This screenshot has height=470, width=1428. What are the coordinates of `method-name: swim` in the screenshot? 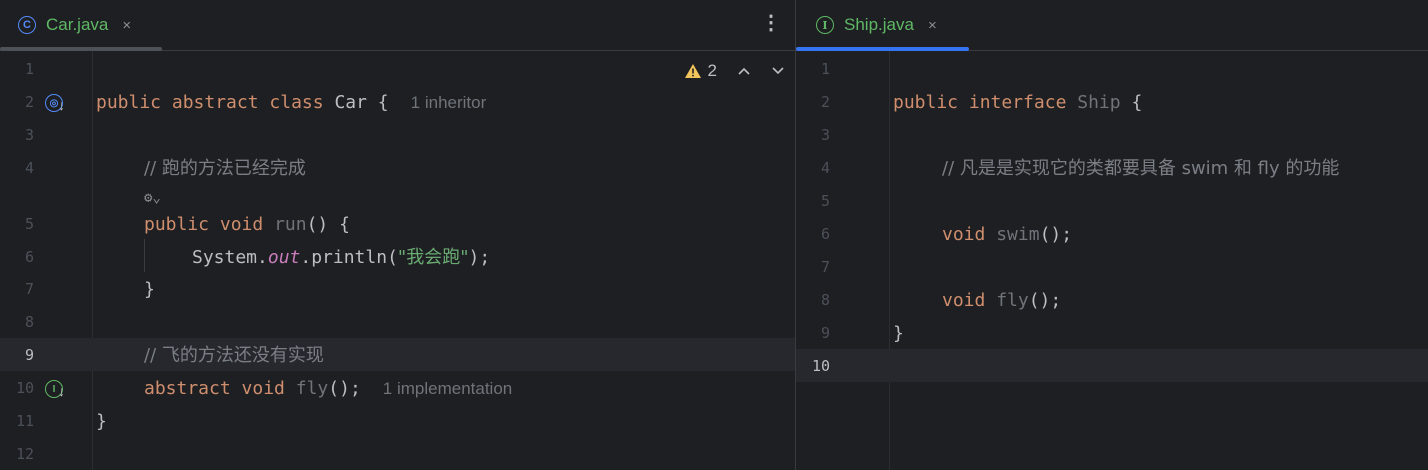 It's located at (1018, 234).